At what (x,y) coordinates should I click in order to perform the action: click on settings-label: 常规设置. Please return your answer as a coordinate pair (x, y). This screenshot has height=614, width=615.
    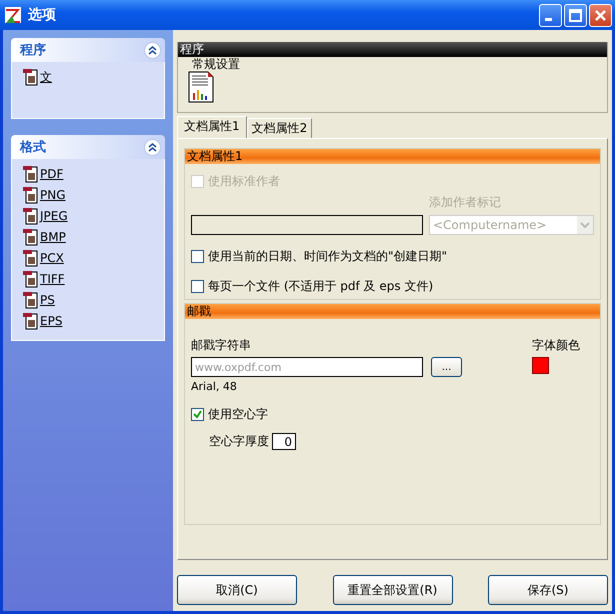
    Looking at the image, I should click on (216, 64).